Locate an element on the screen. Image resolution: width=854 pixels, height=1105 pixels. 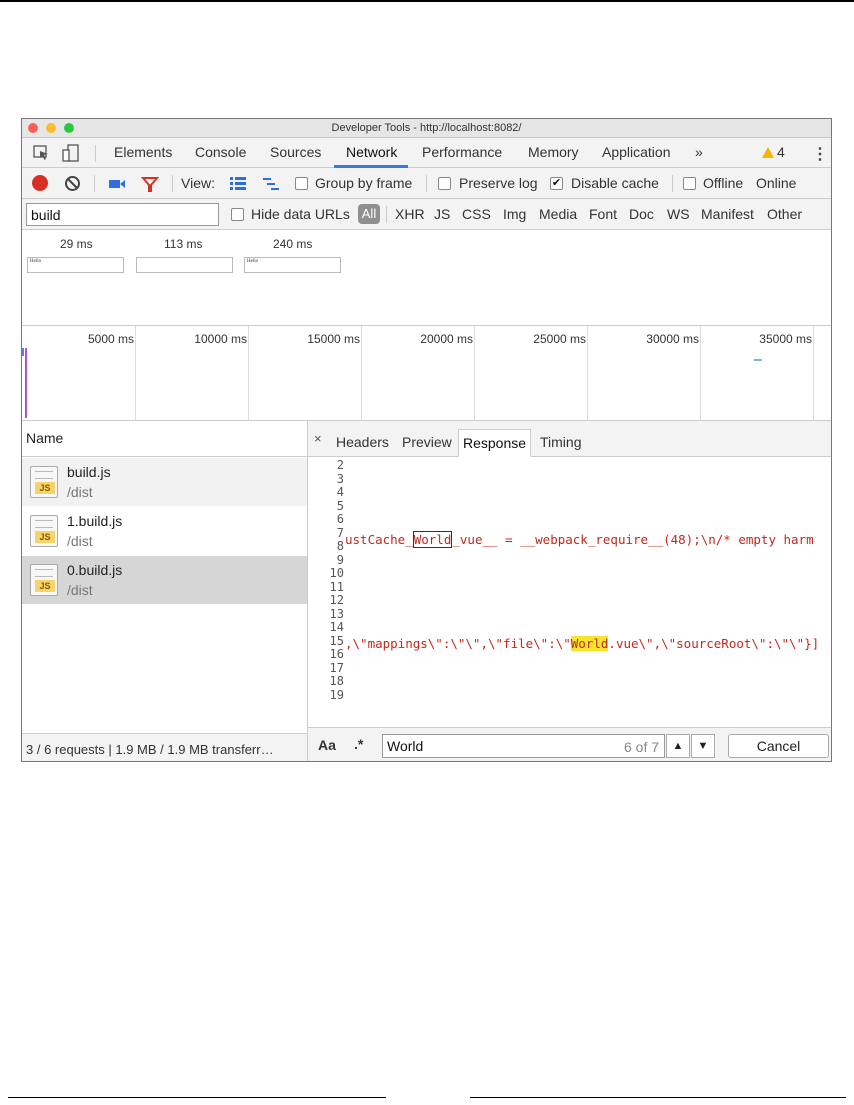
line-number: 15 is located at coordinates (336, 640).